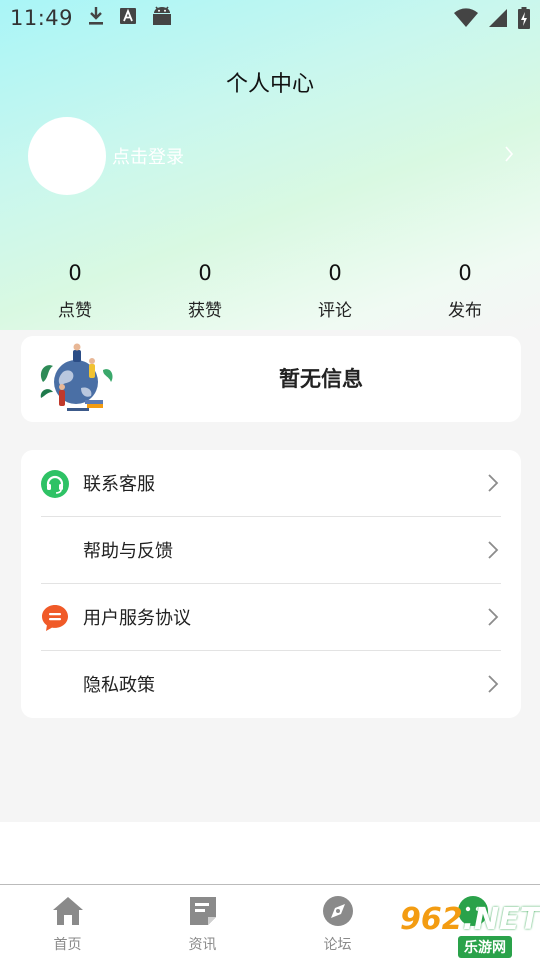 The width and height of the screenshot is (540, 961). I want to click on nav-home: 首页, so click(67, 923).